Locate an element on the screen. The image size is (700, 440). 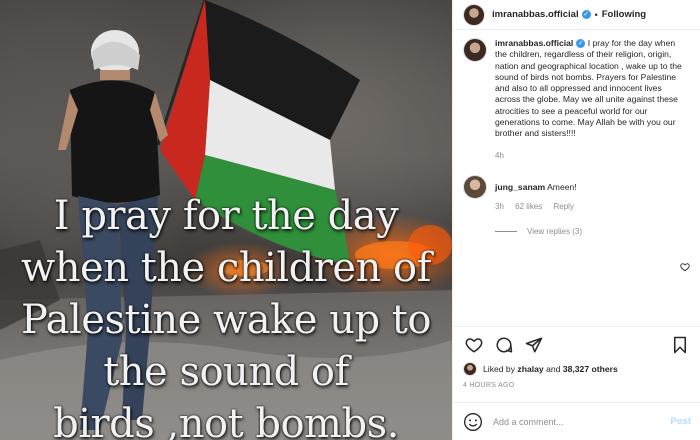
liked-mid: and is located at coordinates (553, 369).